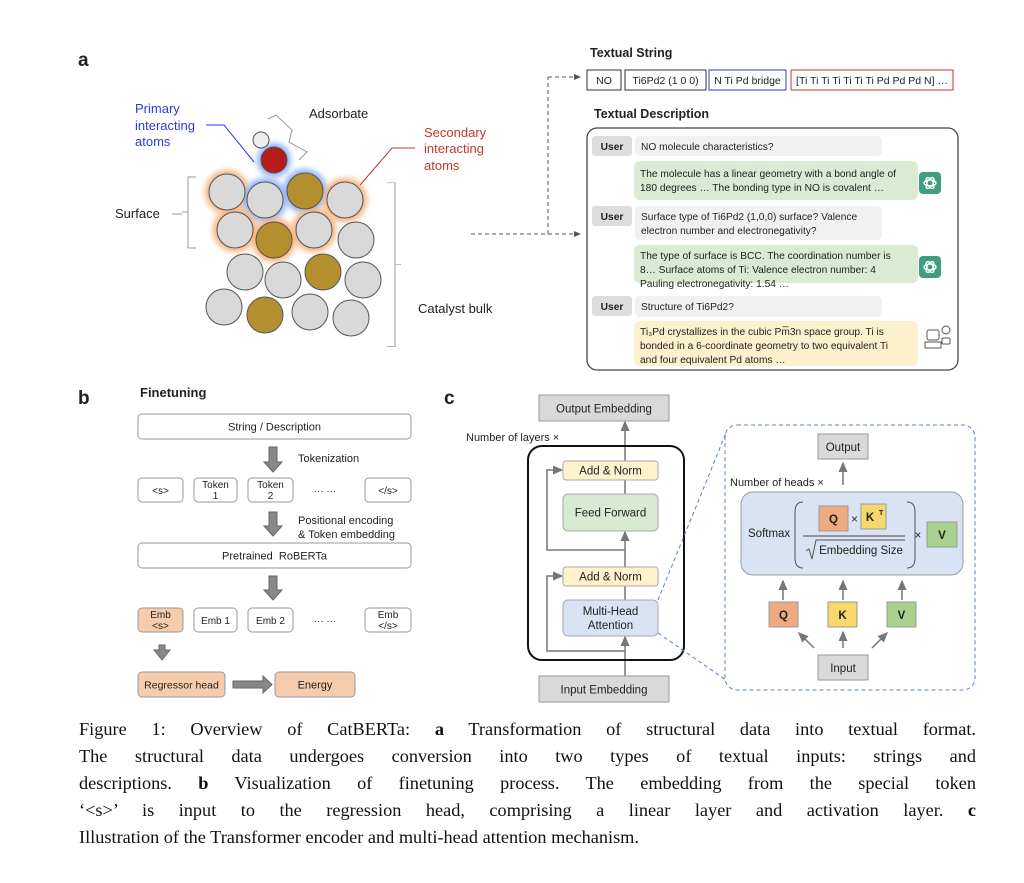 The height and width of the screenshot is (883, 1024). Describe the element at coordinates (325, 491) in the screenshot. I see `token-text: ··· ···` at that location.